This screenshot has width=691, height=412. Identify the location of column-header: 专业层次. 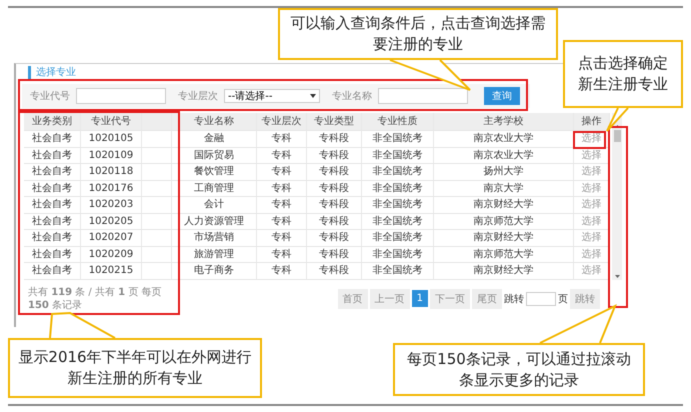
(282, 121).